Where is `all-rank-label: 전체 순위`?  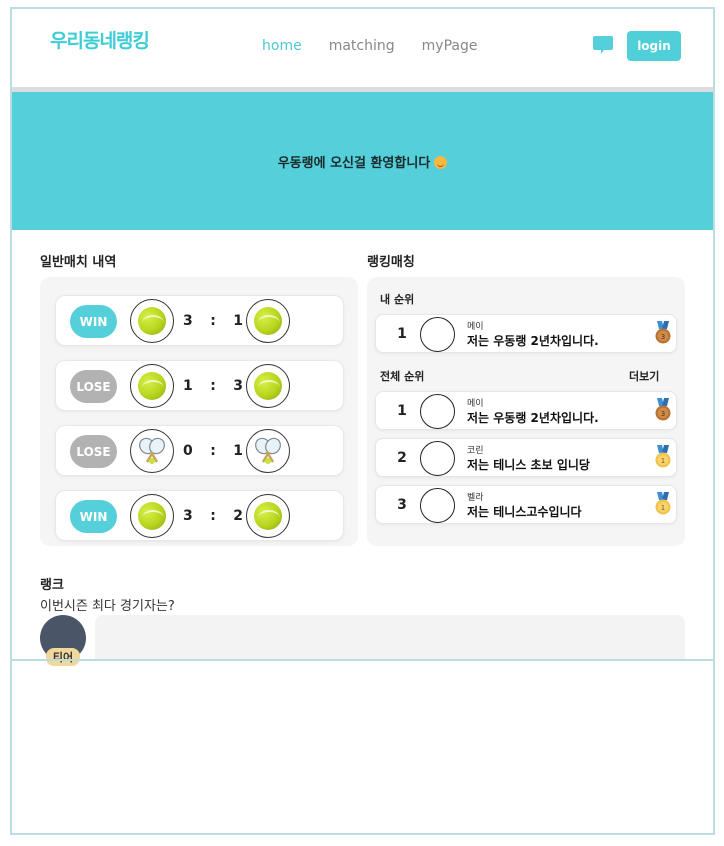 all-rank-label: 전체 순위 is located at coordinates (402, 376).